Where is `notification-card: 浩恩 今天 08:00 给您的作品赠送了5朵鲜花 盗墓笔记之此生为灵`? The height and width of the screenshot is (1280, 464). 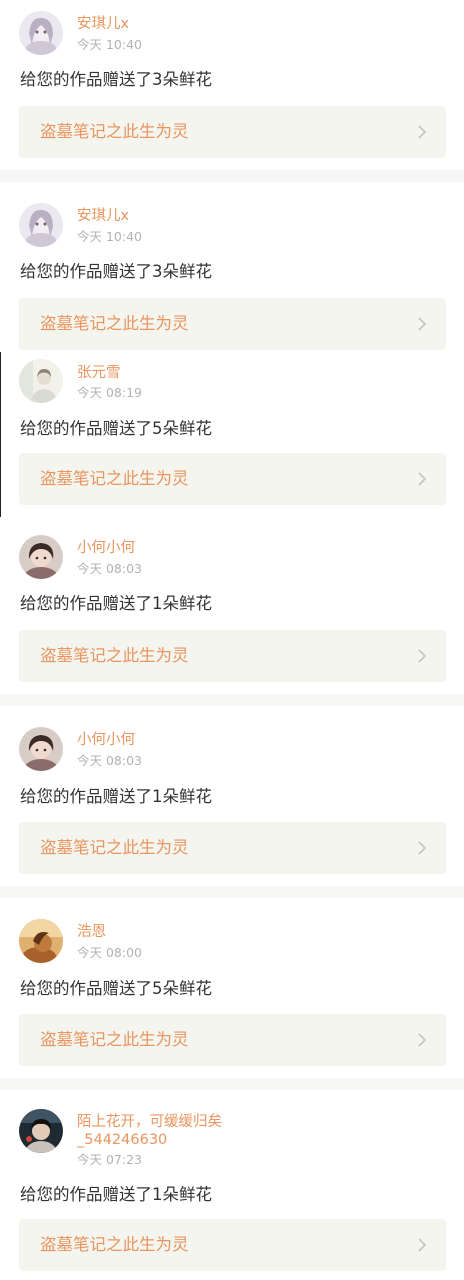 notification-card: 浩恩 今天 08:00 给您的作品赠送了5朵鲜花 盗墓笔记之此生为灵 is located at coordinates (232, 988).